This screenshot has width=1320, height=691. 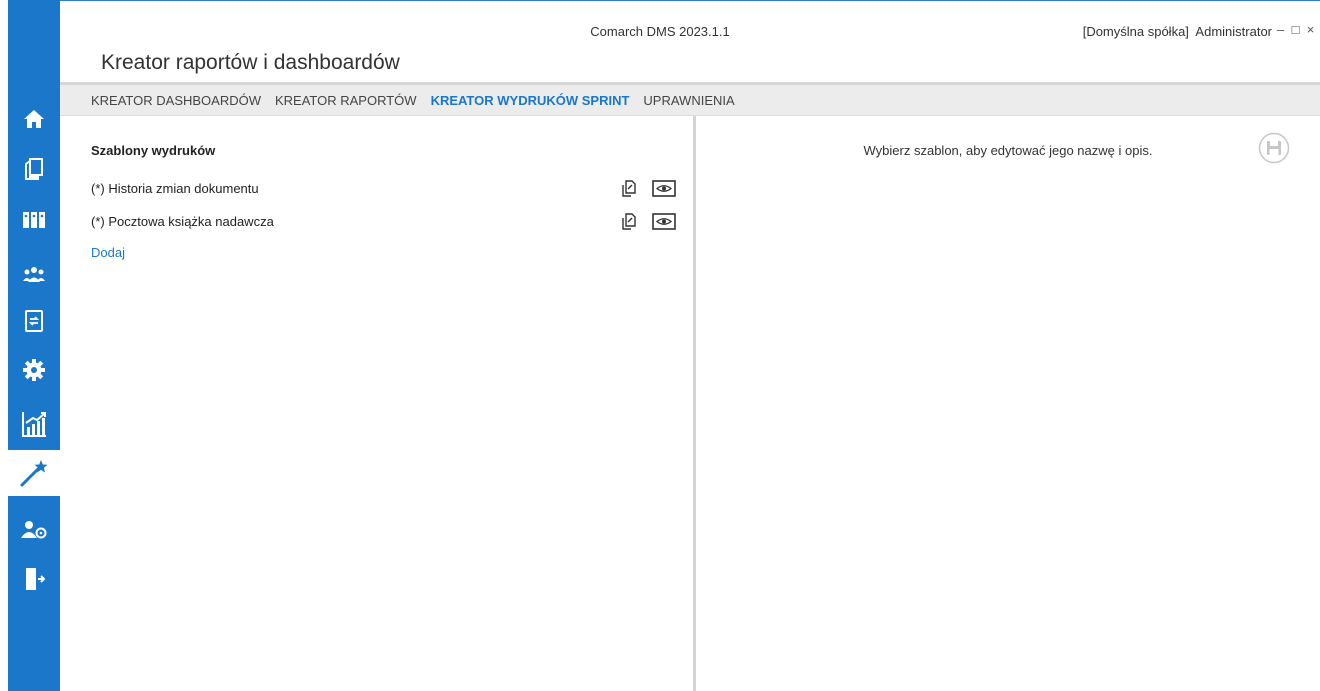 I want to click on templates-heading: Szablony wydruków, so click(x=153, y=150).